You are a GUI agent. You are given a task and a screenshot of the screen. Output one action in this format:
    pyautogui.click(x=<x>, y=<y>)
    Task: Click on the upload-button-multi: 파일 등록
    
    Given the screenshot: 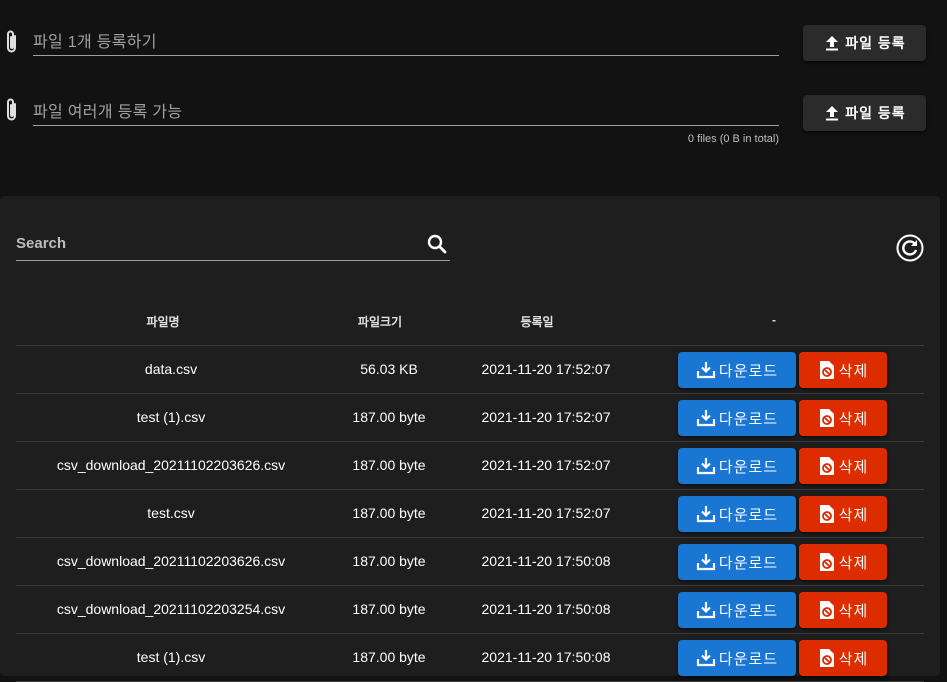 What is the action you would take?
    pyautogui.click(x=864, y=113)
    